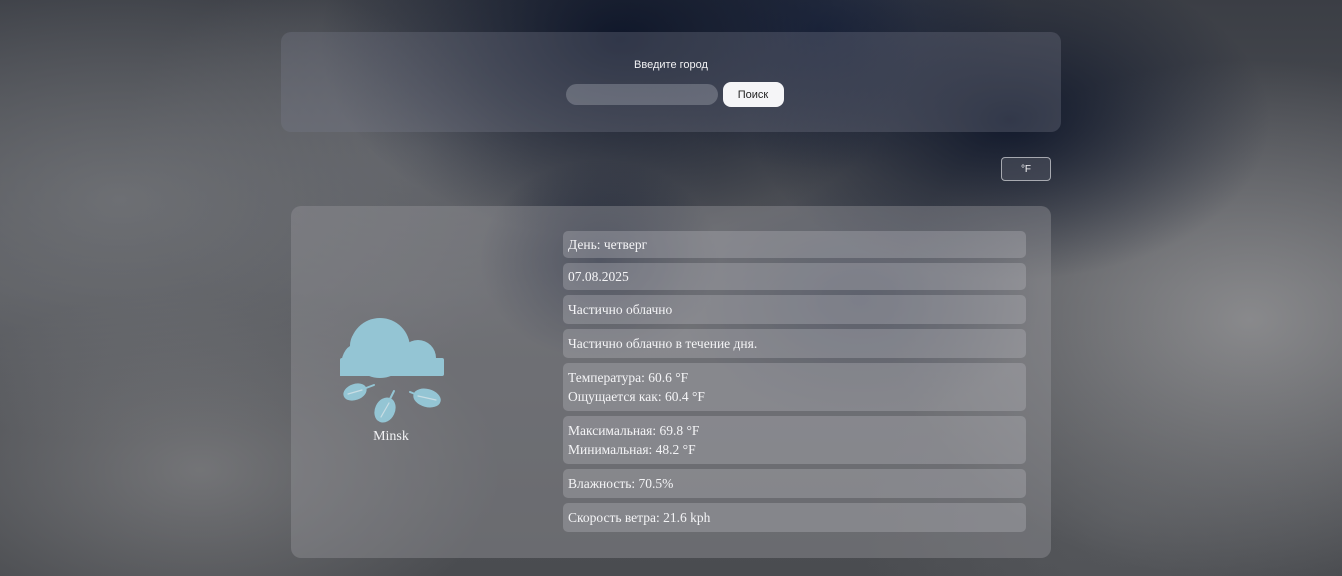  Describe the element at coordinates (663, 343) in the screenshot. I see `description-text: Частично облачно в течение дня.` at that location.